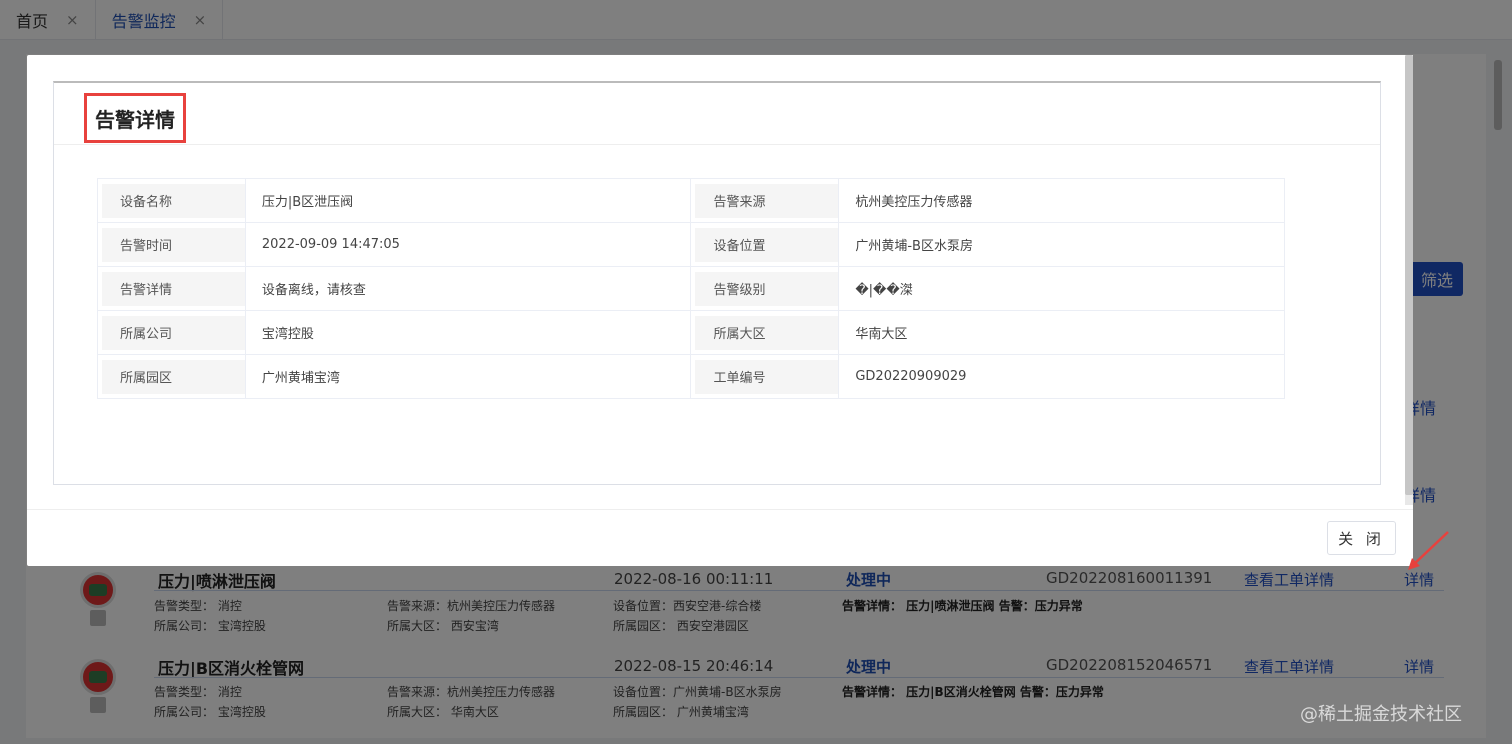 Image resolution: width=1512 pixels, height=744 pixels. I want to click on field-label: 所属园区, so click(173, 376).